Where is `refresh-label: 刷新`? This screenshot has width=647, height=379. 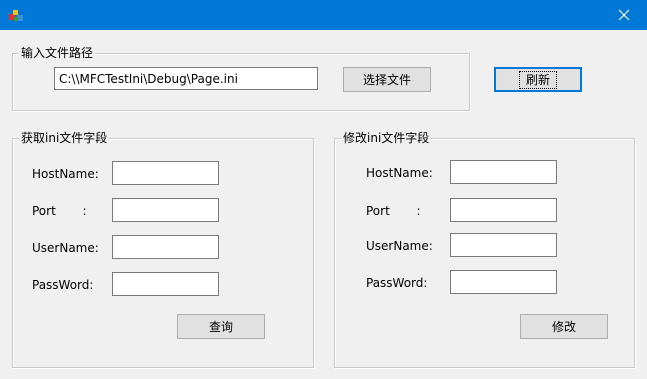 refresh-label: 刷新 is located at coordinates (538, 79).